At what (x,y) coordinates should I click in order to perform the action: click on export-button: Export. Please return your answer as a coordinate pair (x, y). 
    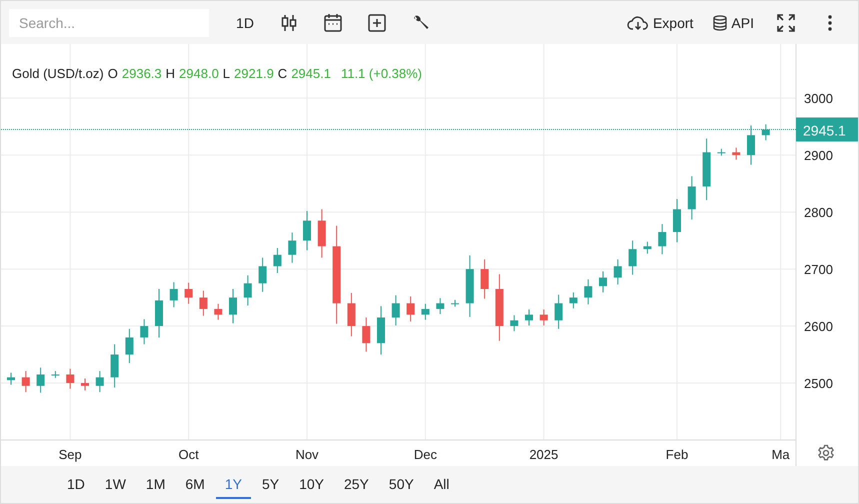
    Looking at the image, I should click on (660, 22).